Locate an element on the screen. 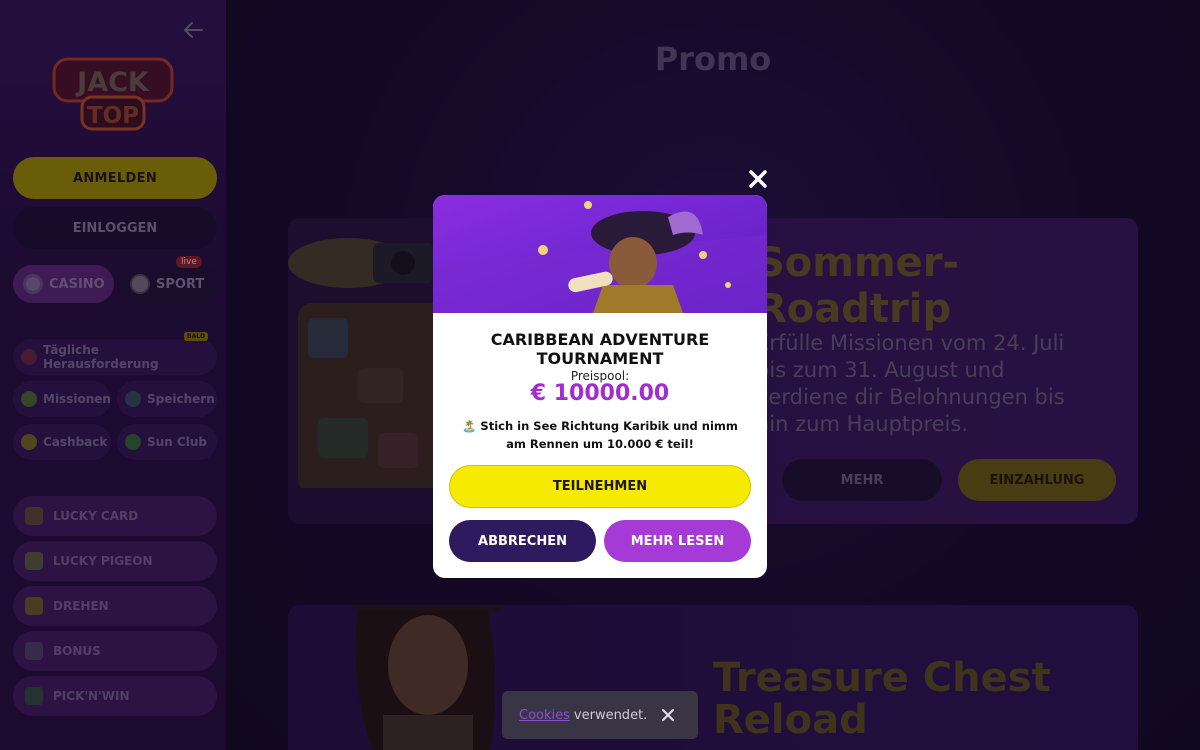 Image resolution: width=1200 pixels, height=750 pixels. cookie-notice: Cookies verwendet. is located at coordinates (600, 715).